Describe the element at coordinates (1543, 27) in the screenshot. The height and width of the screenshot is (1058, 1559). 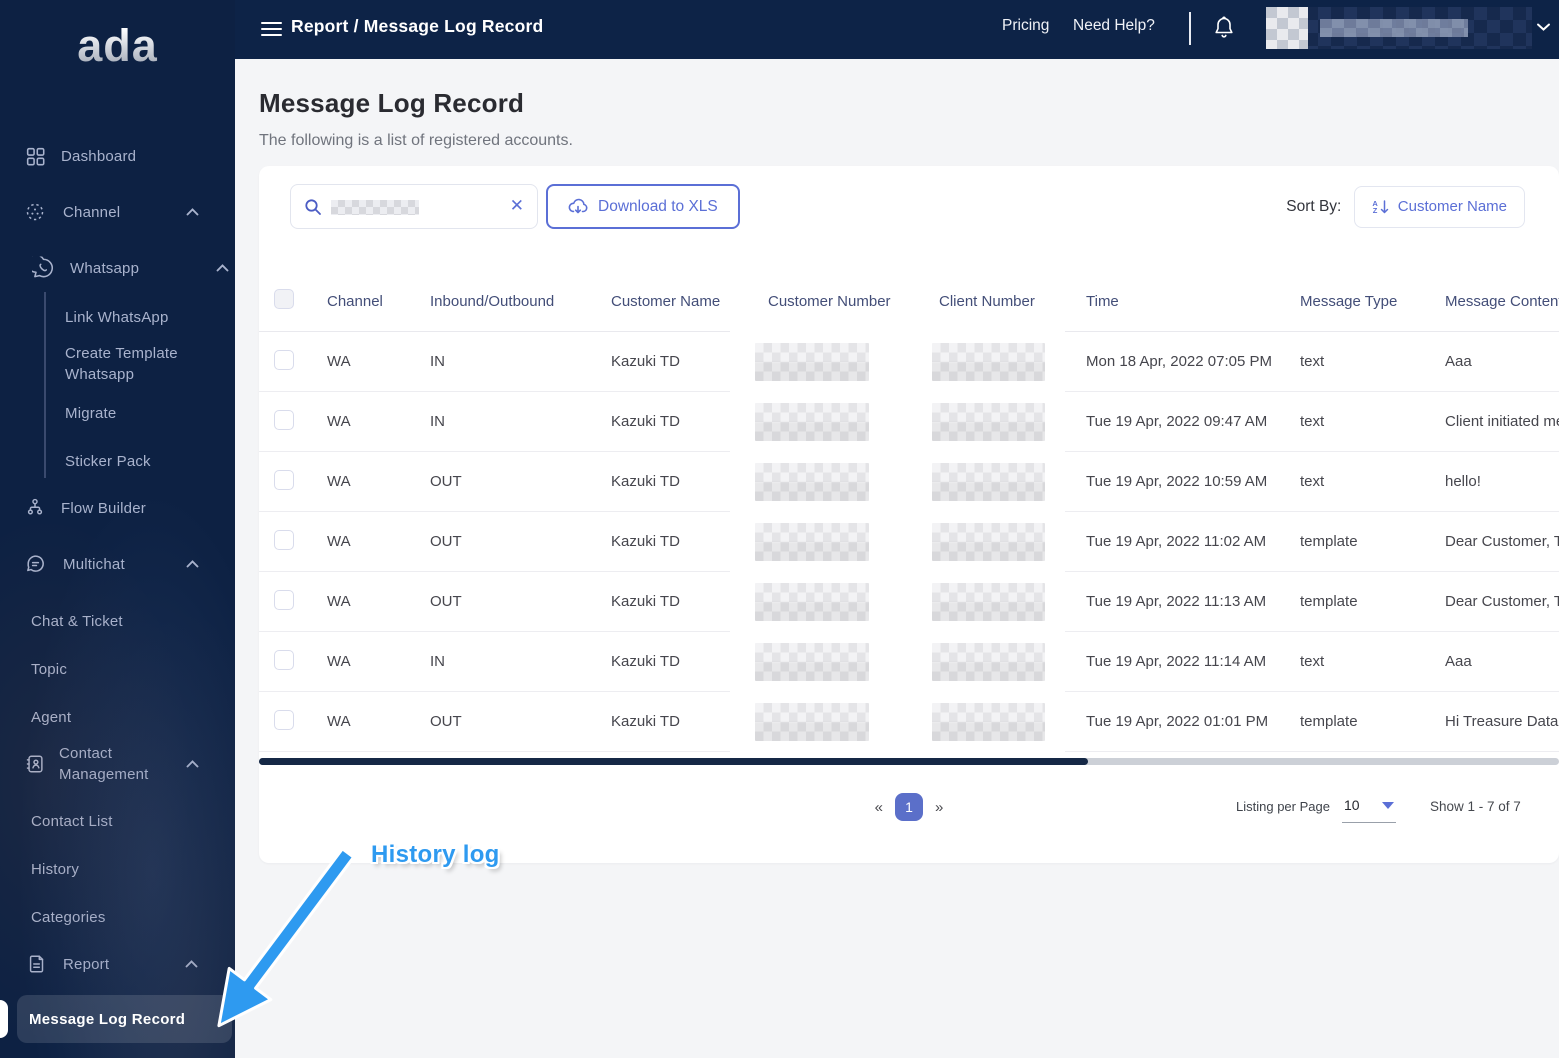
I see `chevron-down-icon` at that location.